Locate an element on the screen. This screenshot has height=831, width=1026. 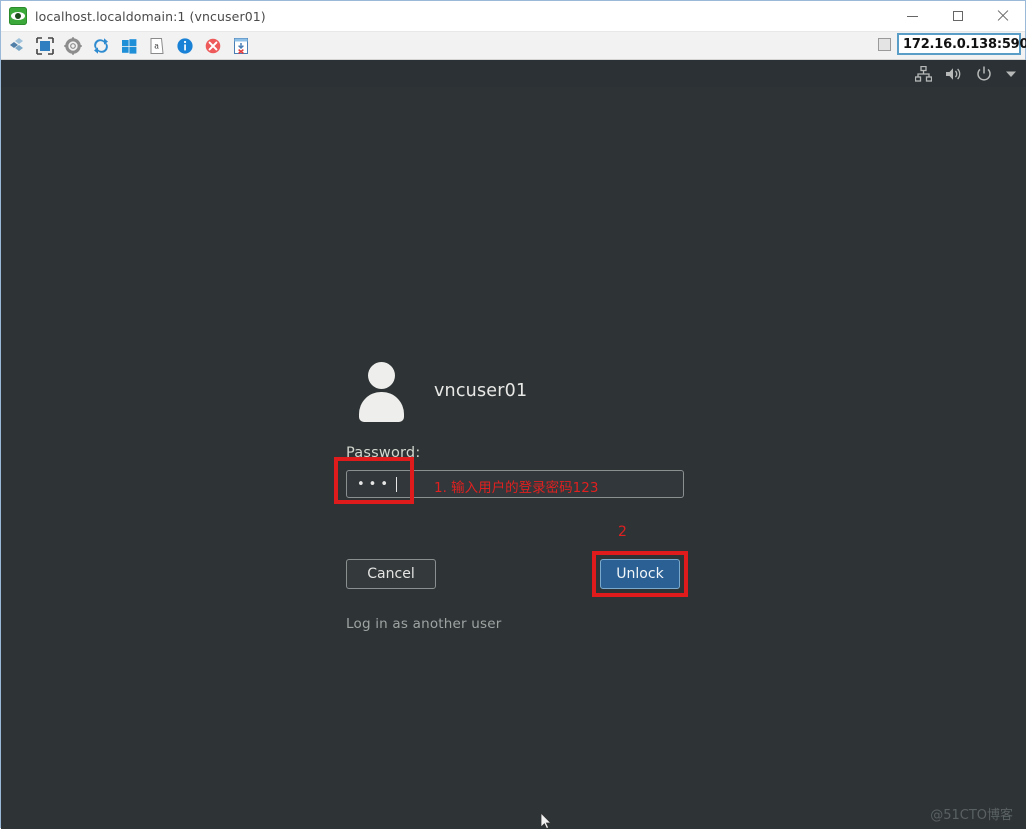
windows-key-button is located at coordinates (129, 46).